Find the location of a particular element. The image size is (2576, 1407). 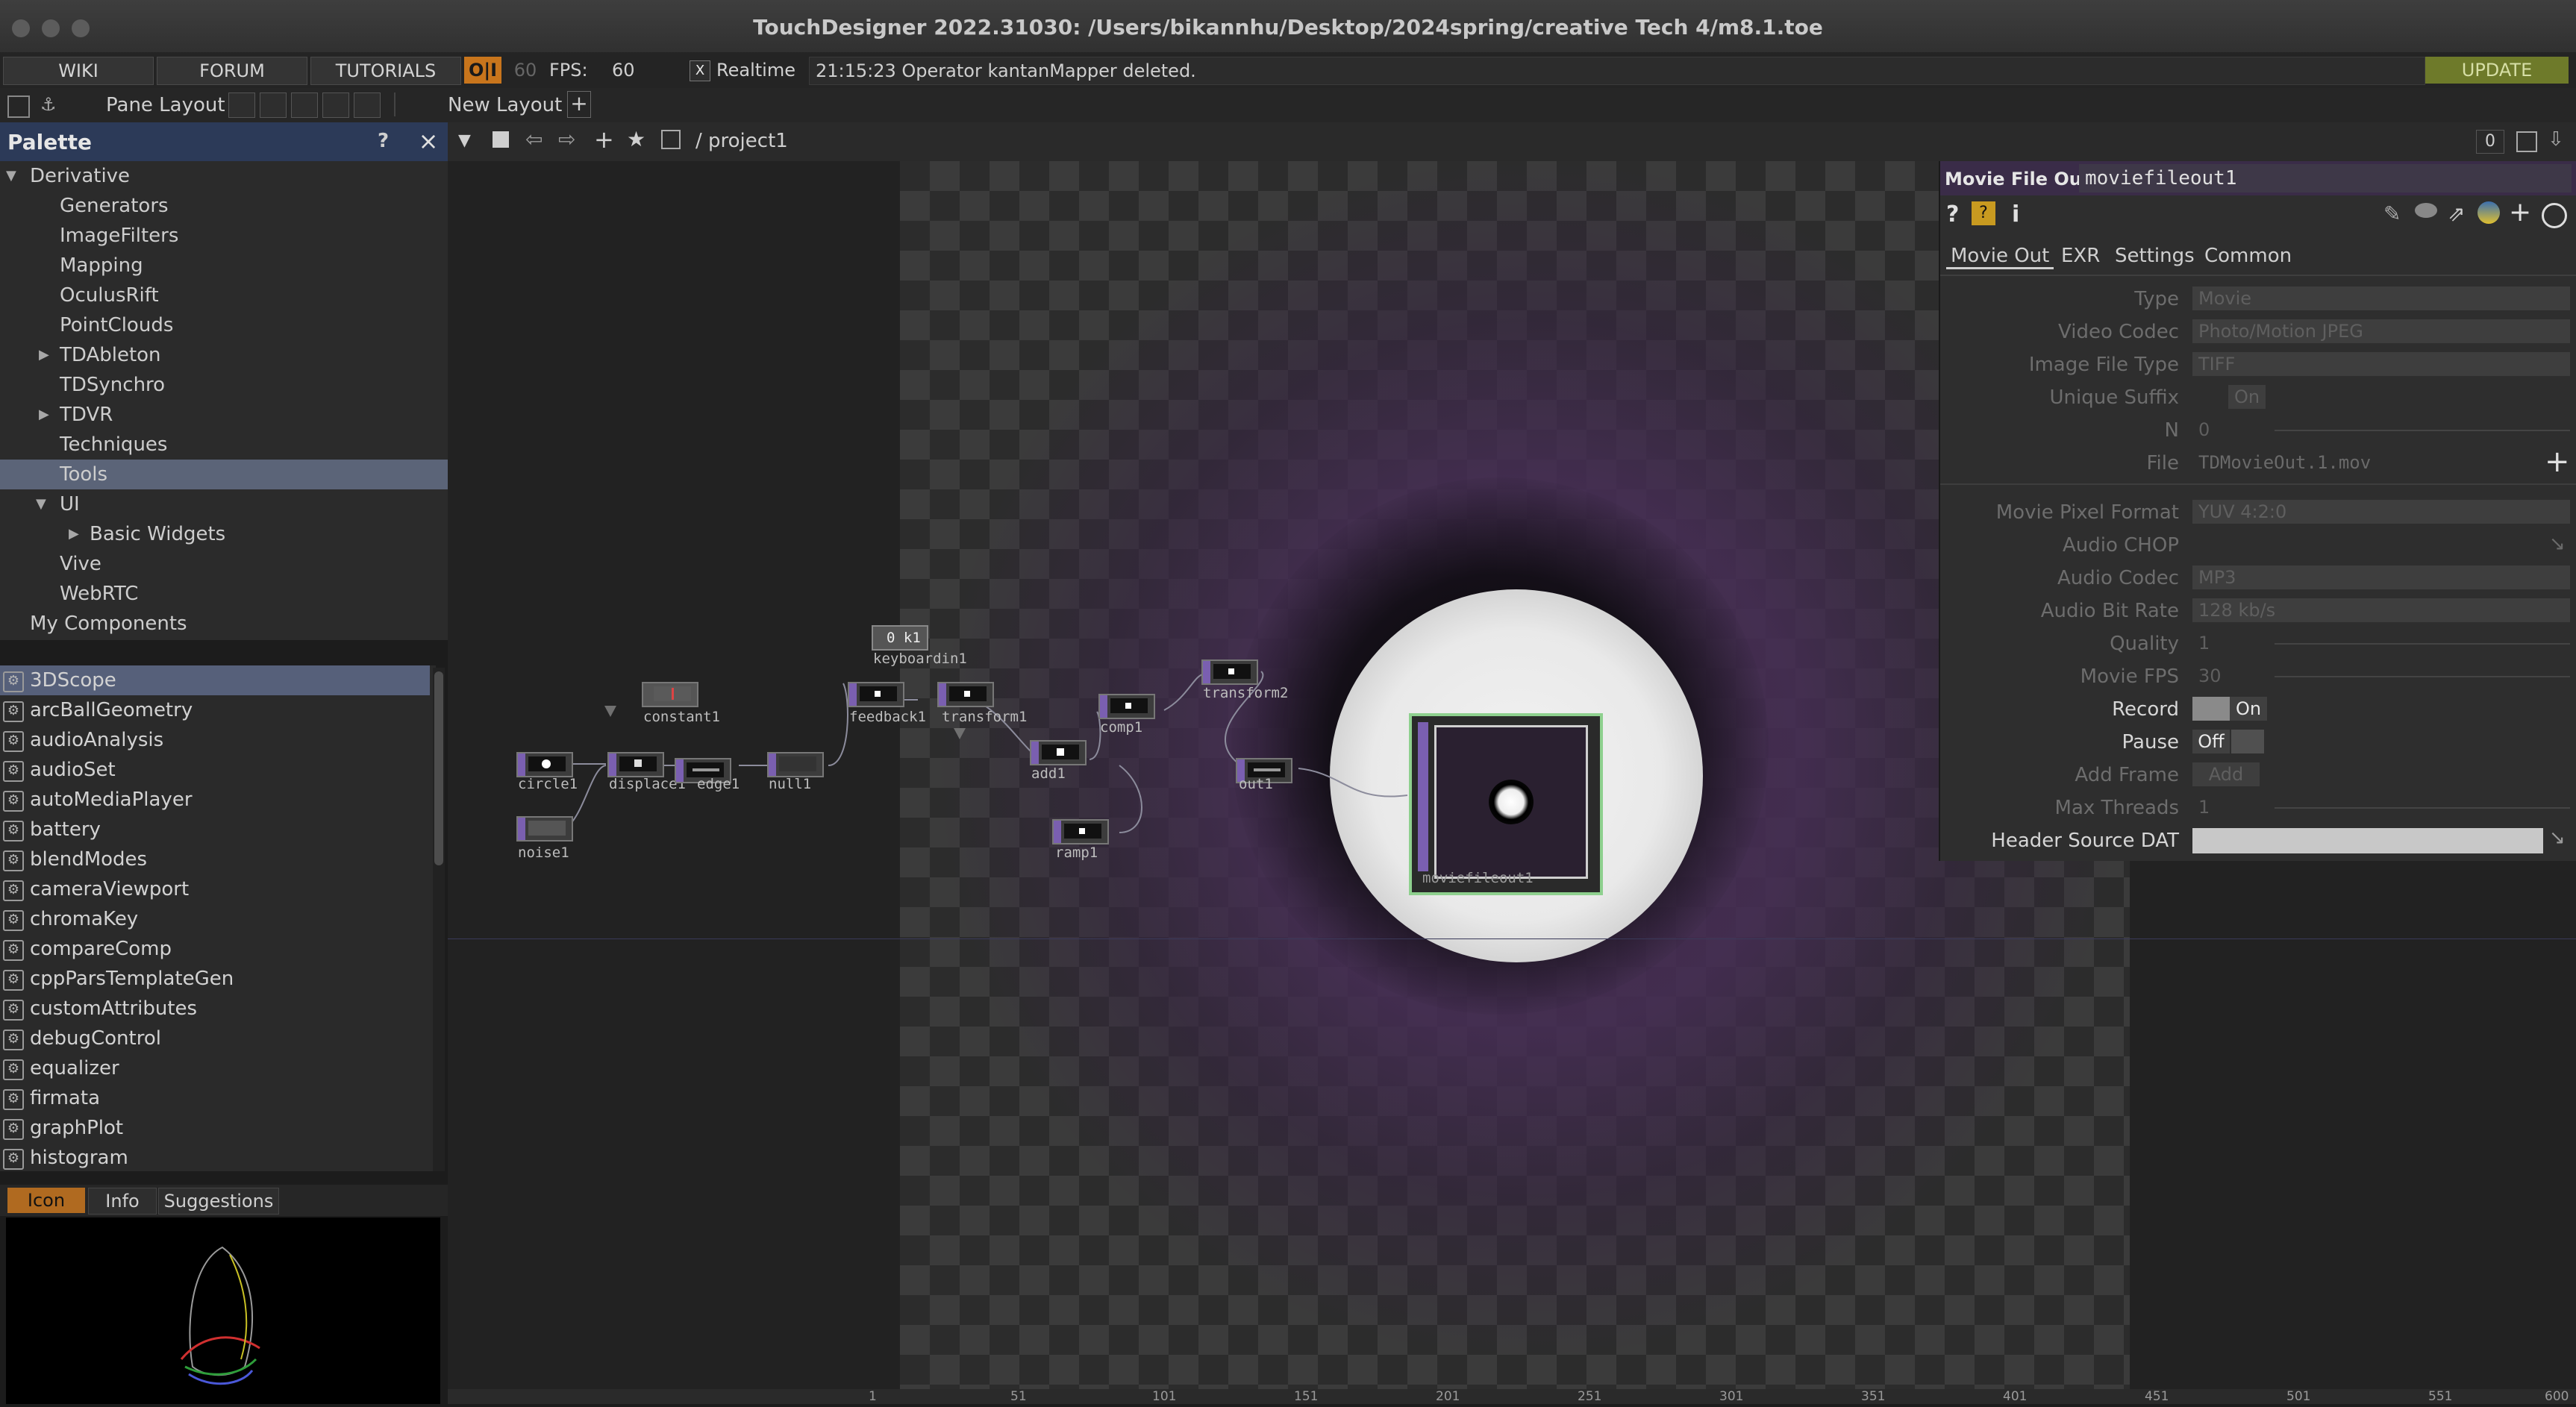

edit-icon: ✎ is located at coordinates (2392, 213).